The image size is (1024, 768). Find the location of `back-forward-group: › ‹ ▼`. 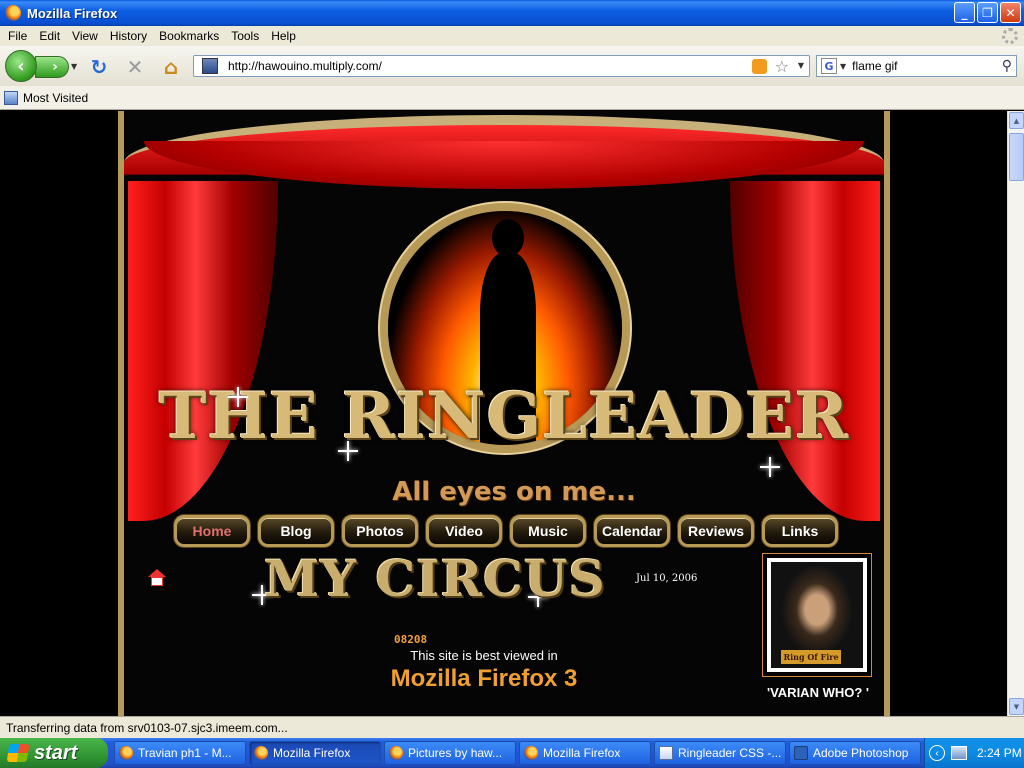

back-forward-group: › ‹ ▼ is located at coordinates (41, 66).